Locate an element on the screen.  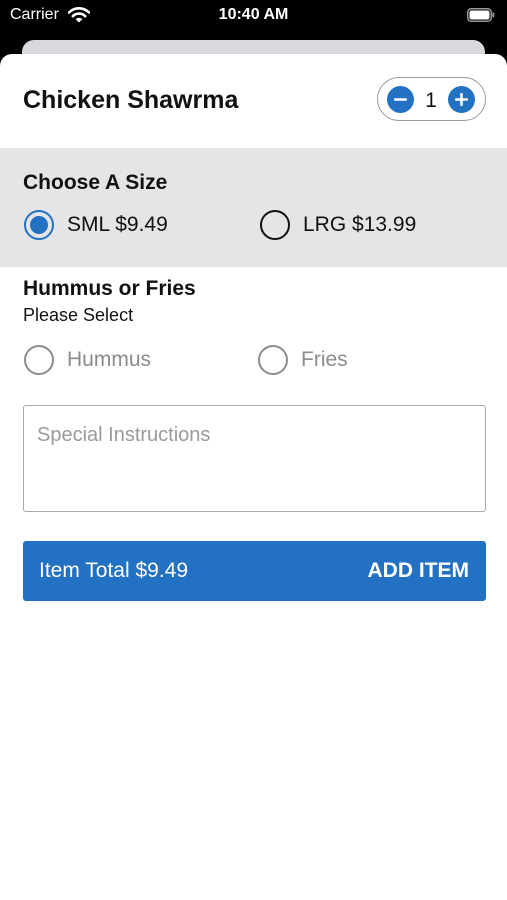
side-option-label: Hummus is located at coordinates (109, 359).